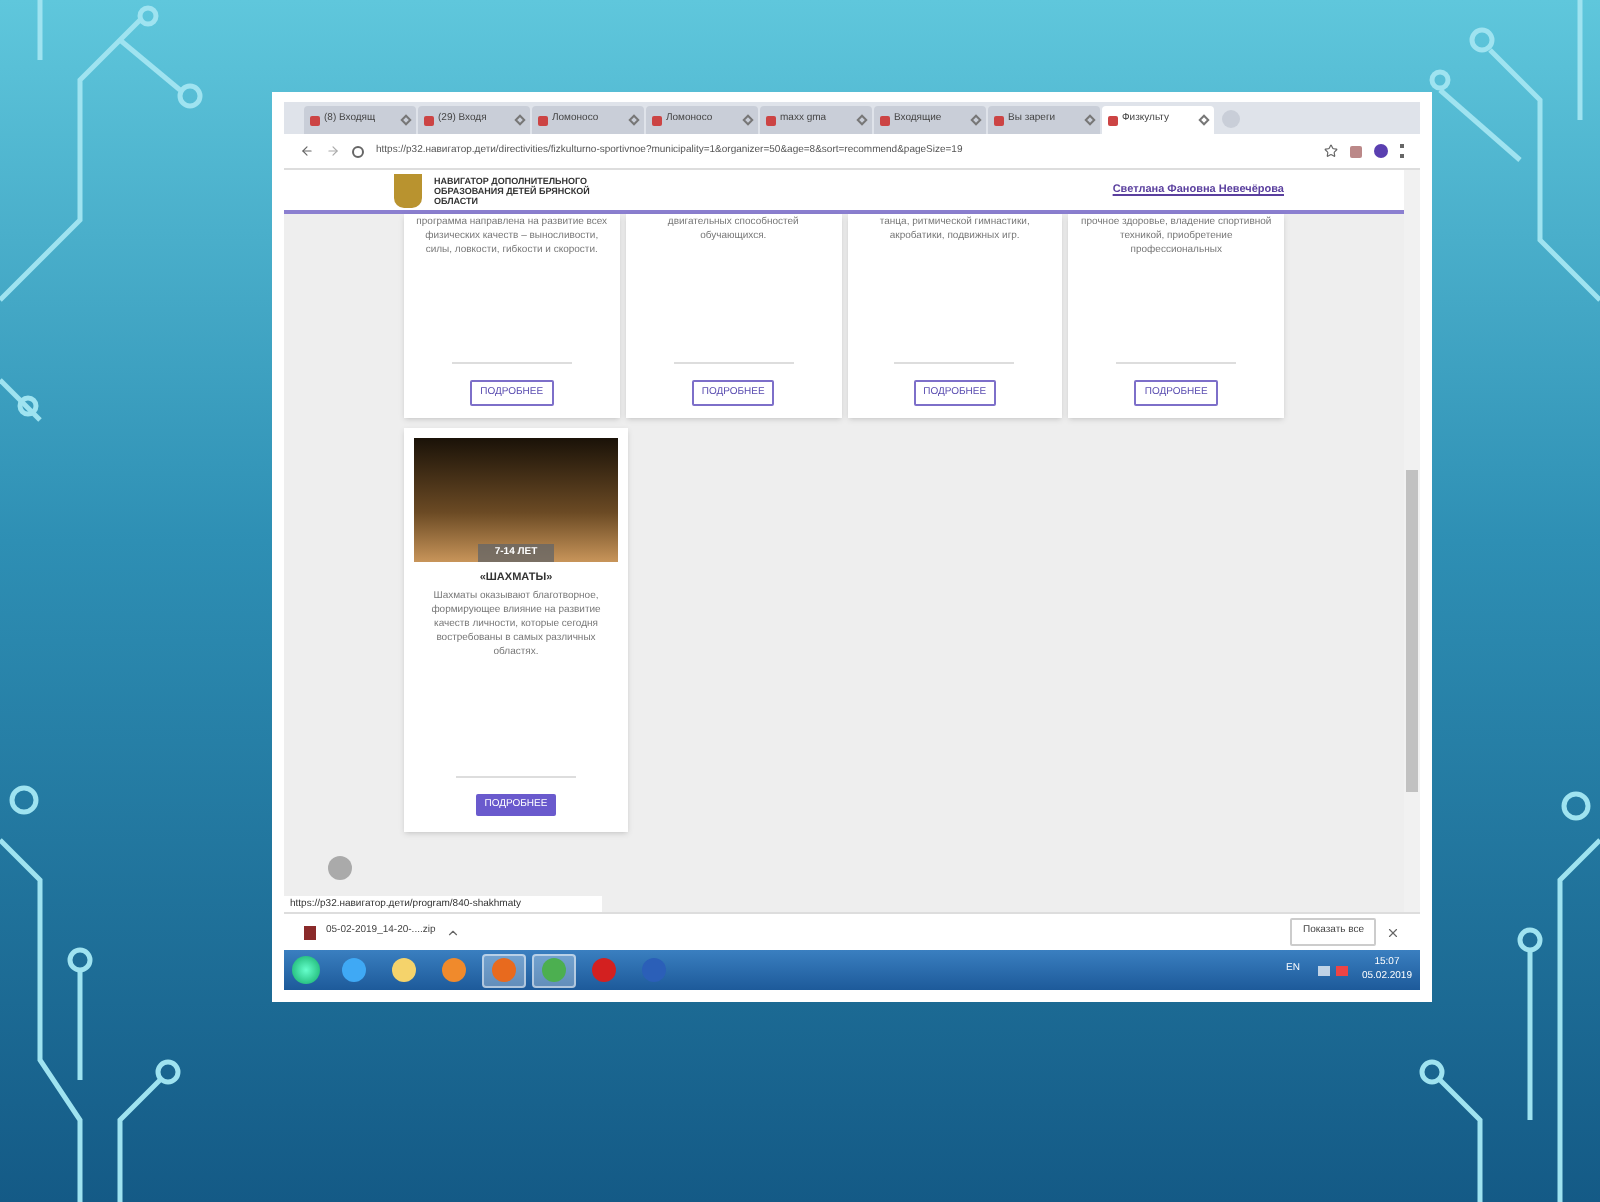 This screenshot has width=1600, height=1202. What do you see at coordinates (408, 190) in the screenshot?
I see `coat-of-arms-icon` at bounding box center [408, 190].